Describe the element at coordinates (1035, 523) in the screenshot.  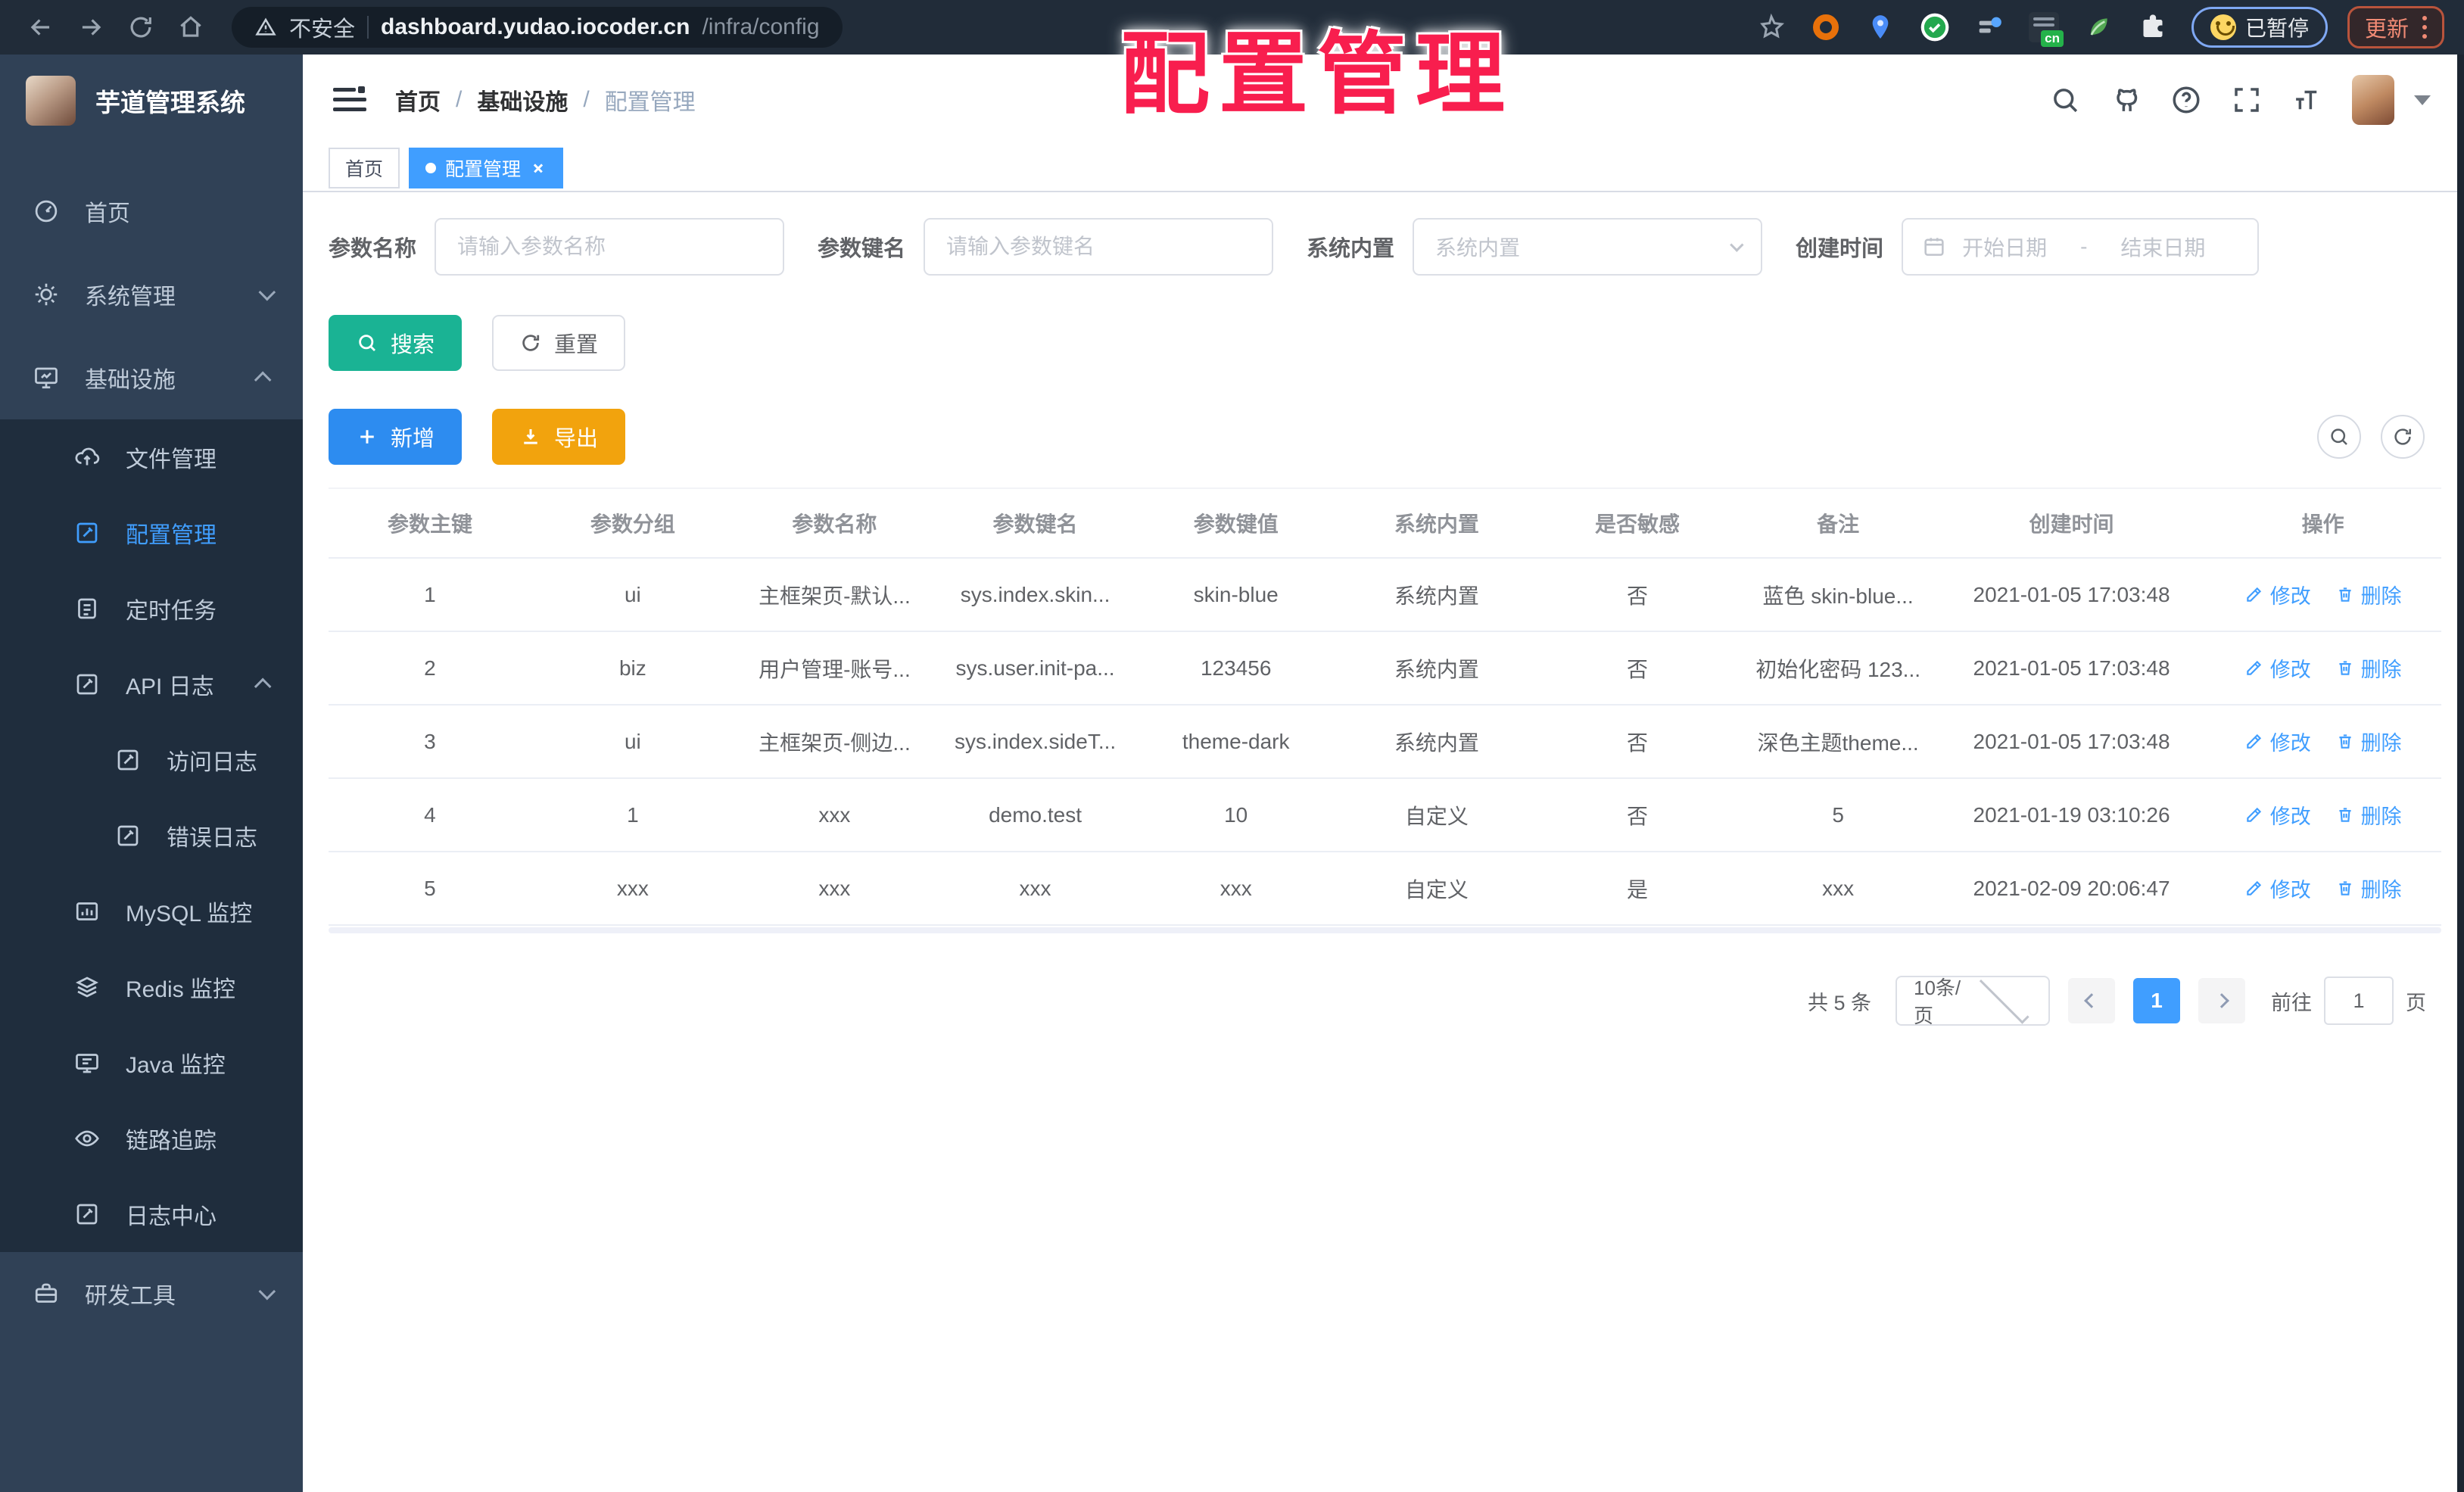
I see `col-header-key: 参数键名` at that location.